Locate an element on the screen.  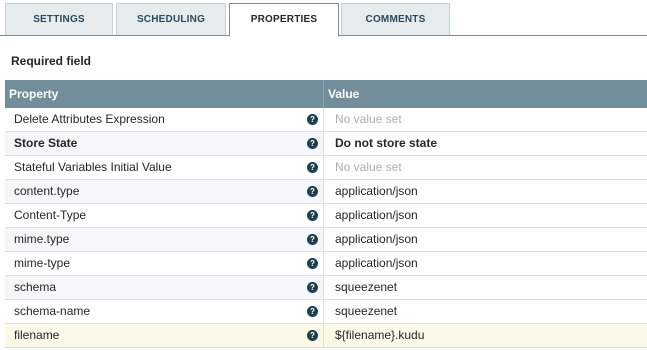
table-row: mime-type ? application/json is located at coordinates (326, 264).